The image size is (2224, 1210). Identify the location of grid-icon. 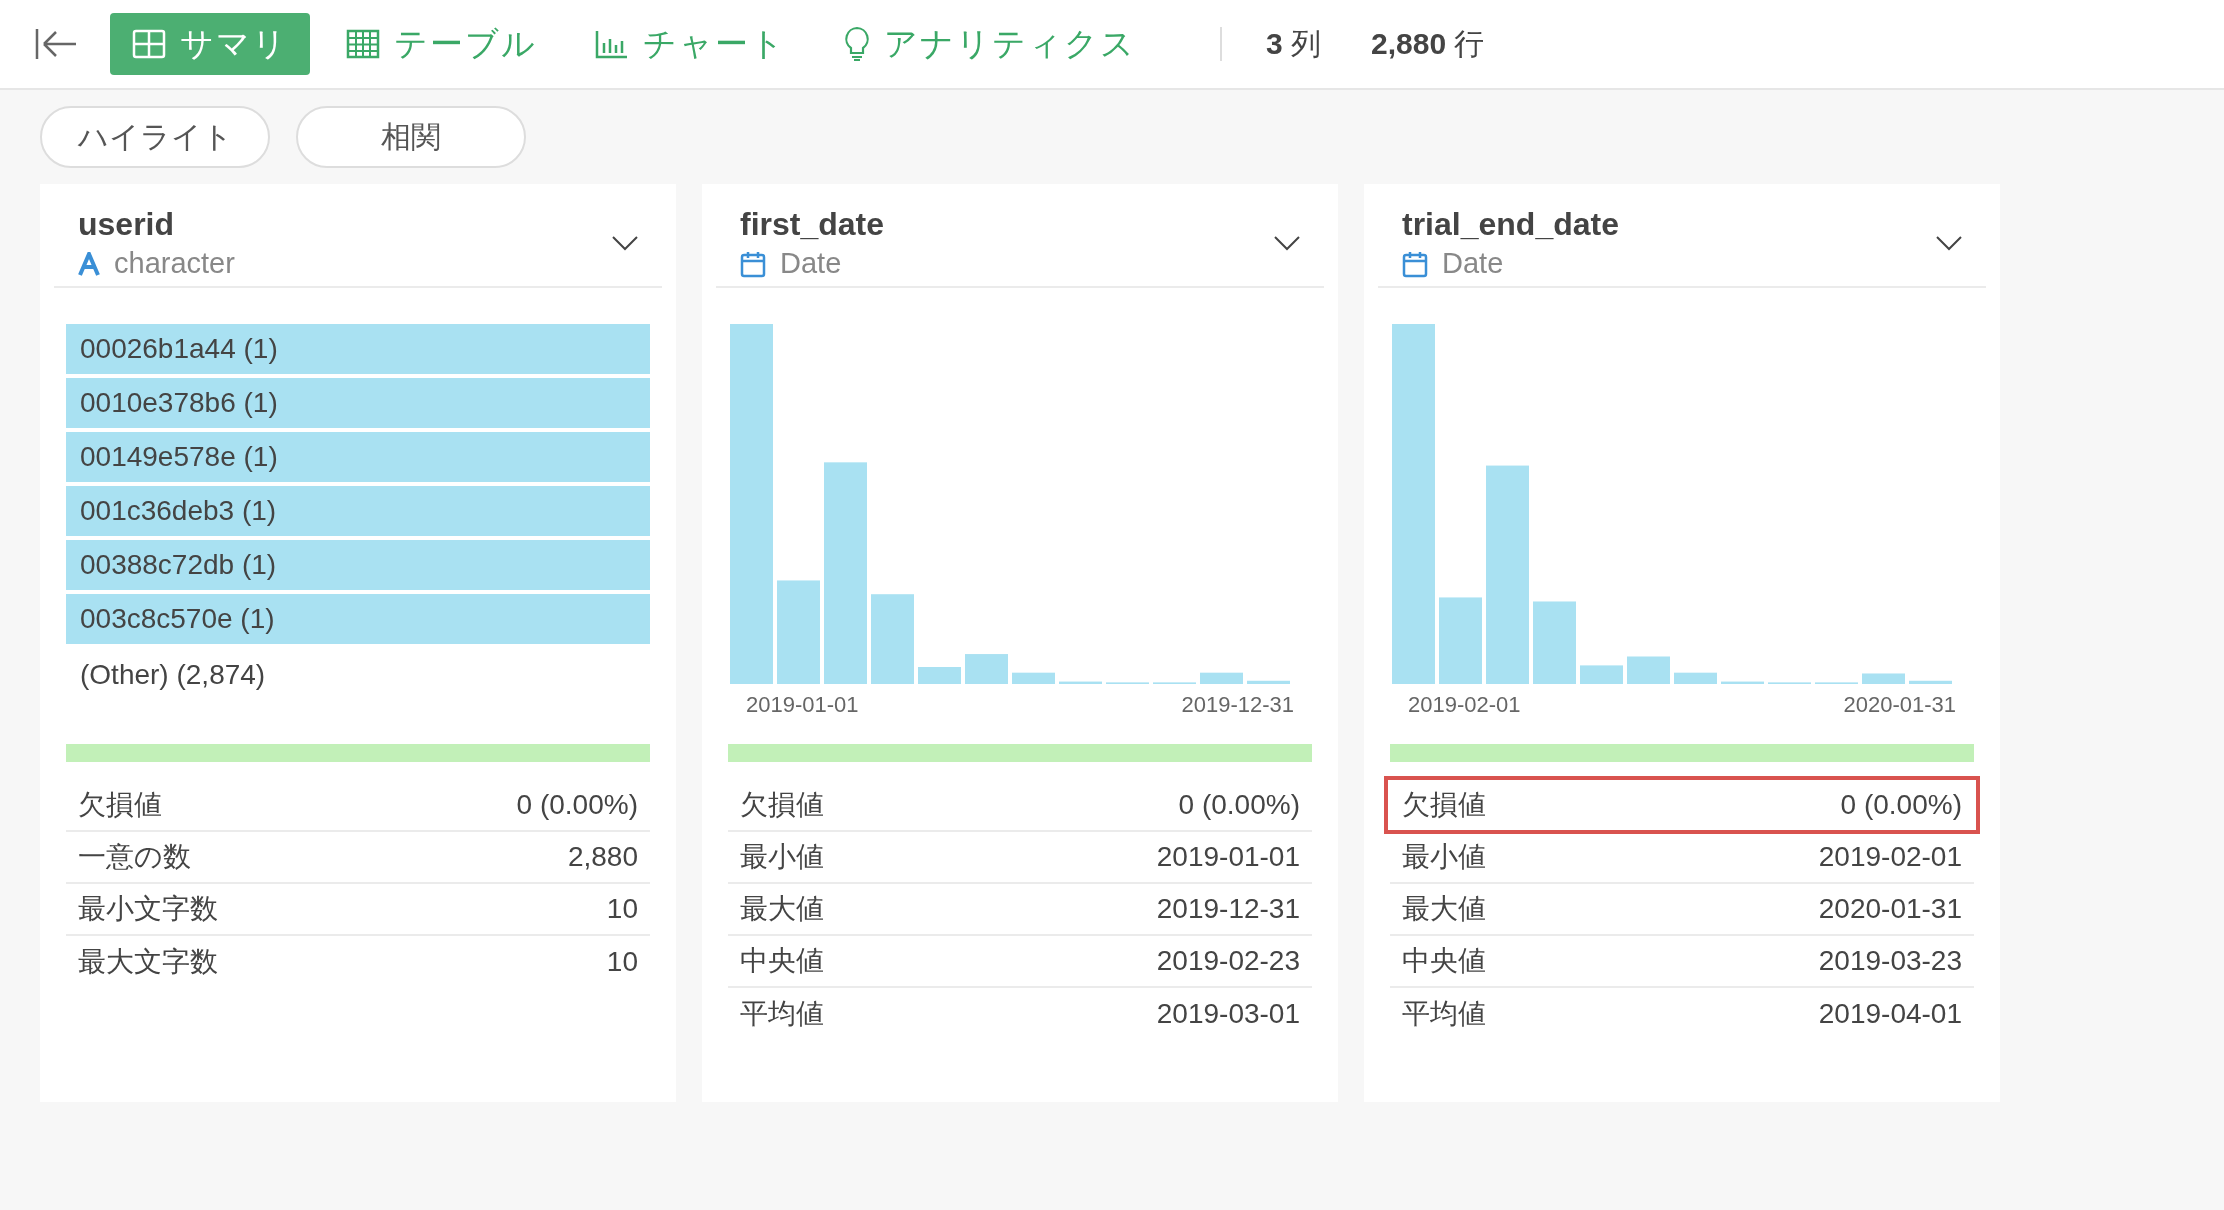
(149, 44).